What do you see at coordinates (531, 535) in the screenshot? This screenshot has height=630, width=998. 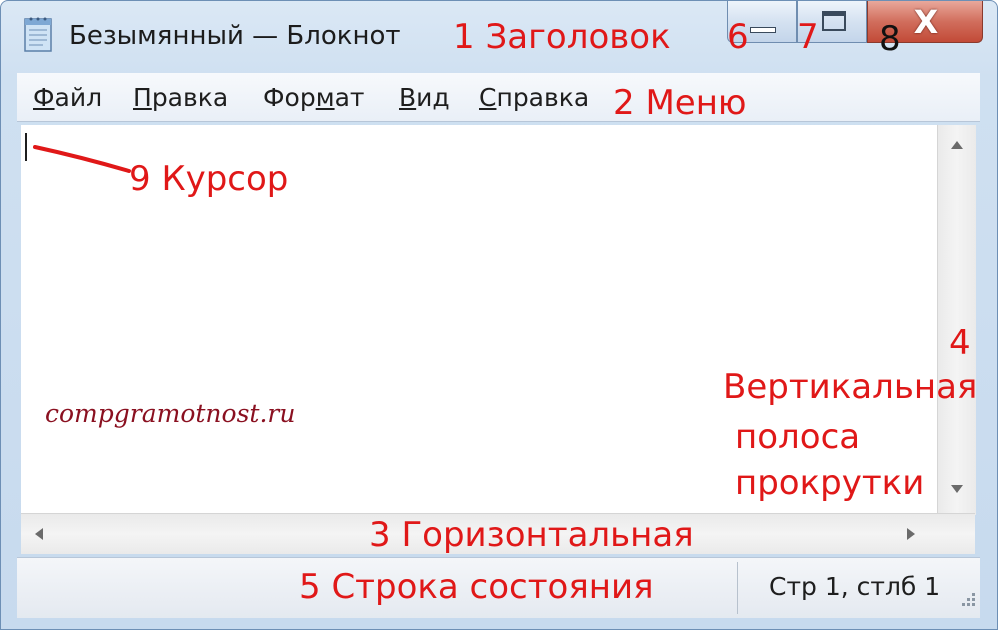 I see `annotation-hscroll: 3 Горизонтальная` at bounding box center [531, 535].